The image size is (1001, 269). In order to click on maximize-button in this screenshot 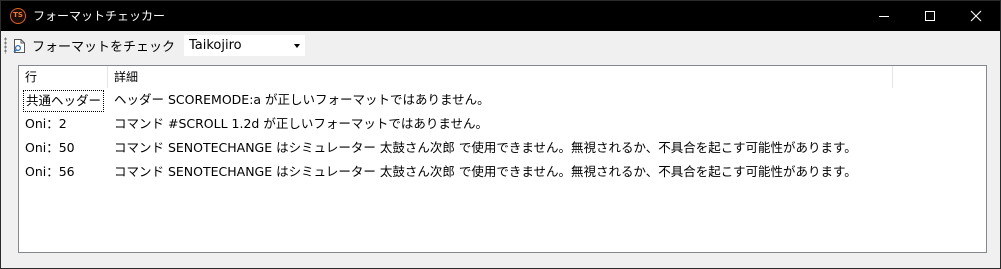, I will do `click(930, 16)`.